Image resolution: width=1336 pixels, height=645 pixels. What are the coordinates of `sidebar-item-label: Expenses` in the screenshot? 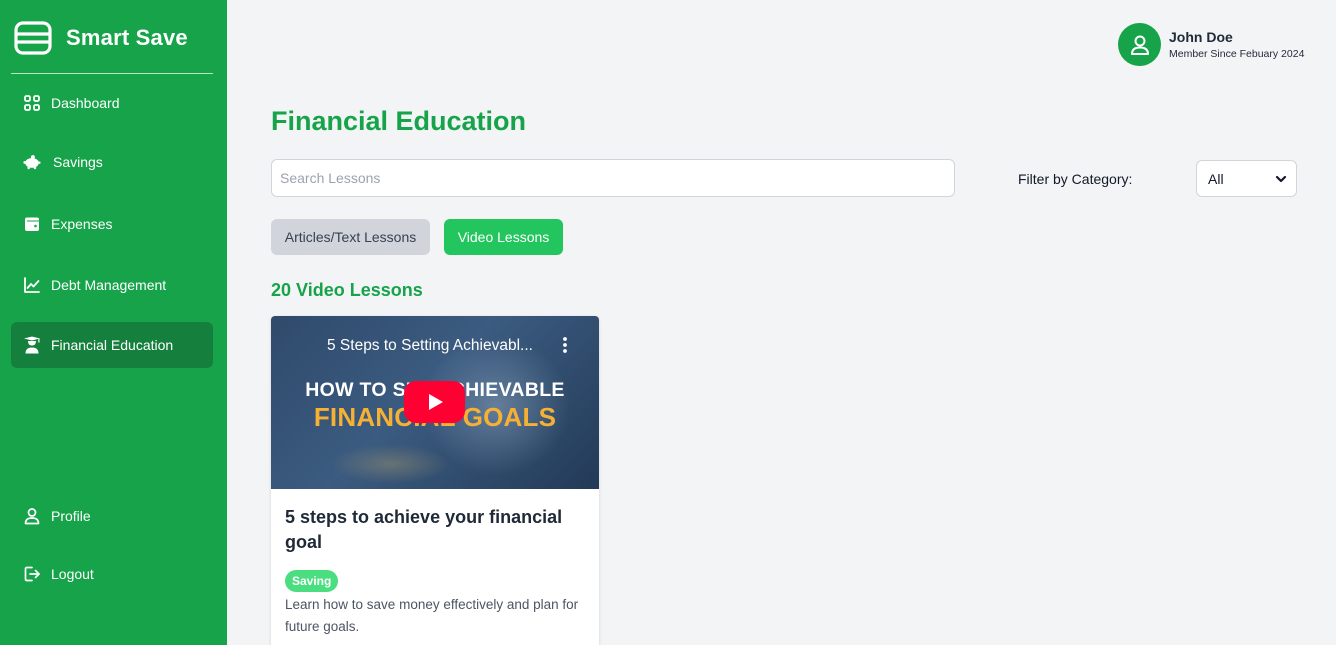 It's located at (82, 224).